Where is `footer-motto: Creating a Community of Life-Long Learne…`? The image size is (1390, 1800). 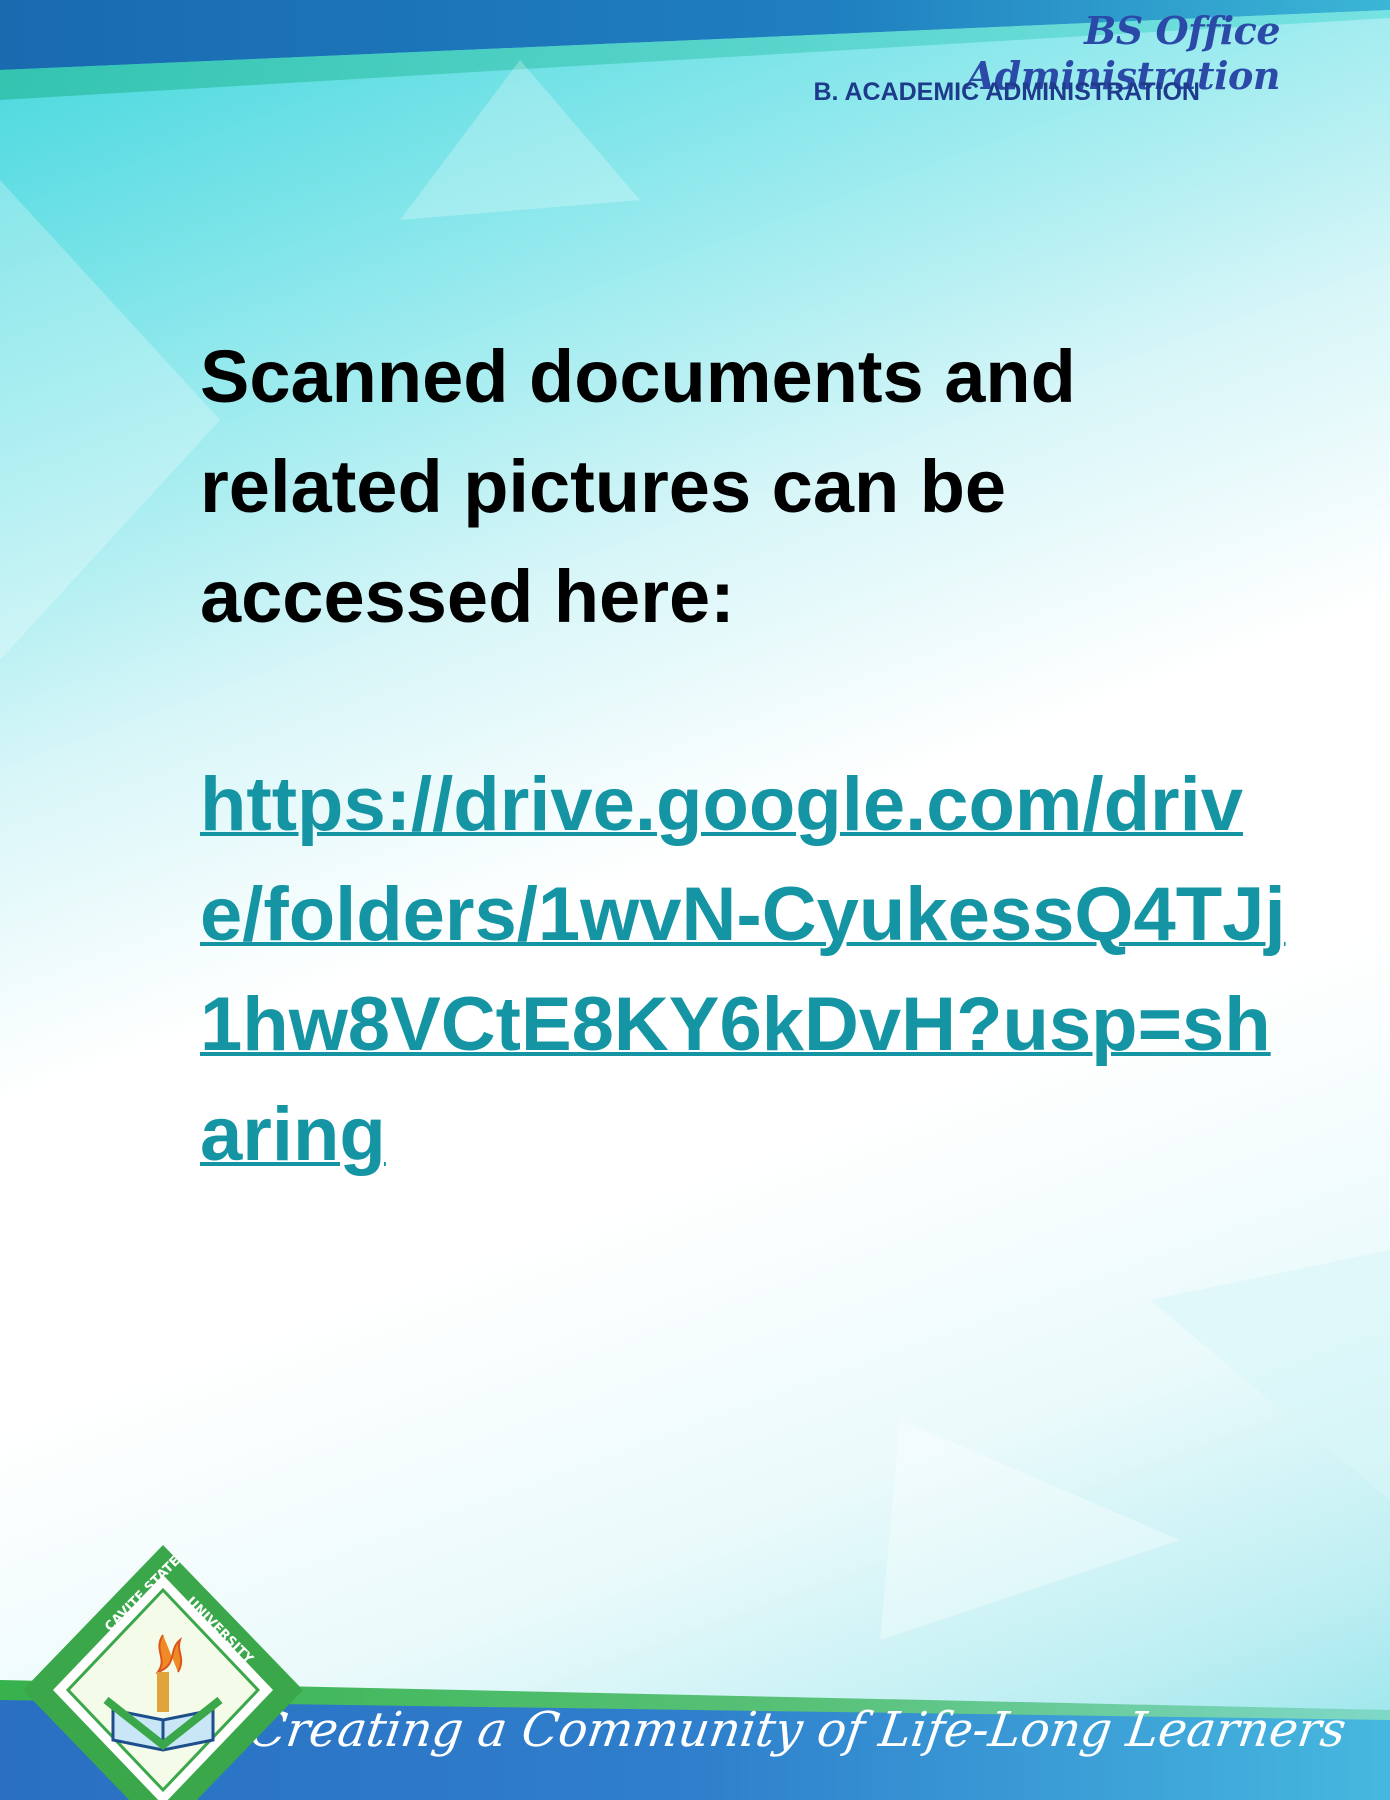 footer-motto: Creating a Community of Life-Long Learne… is located at coordinates (798, 1730).